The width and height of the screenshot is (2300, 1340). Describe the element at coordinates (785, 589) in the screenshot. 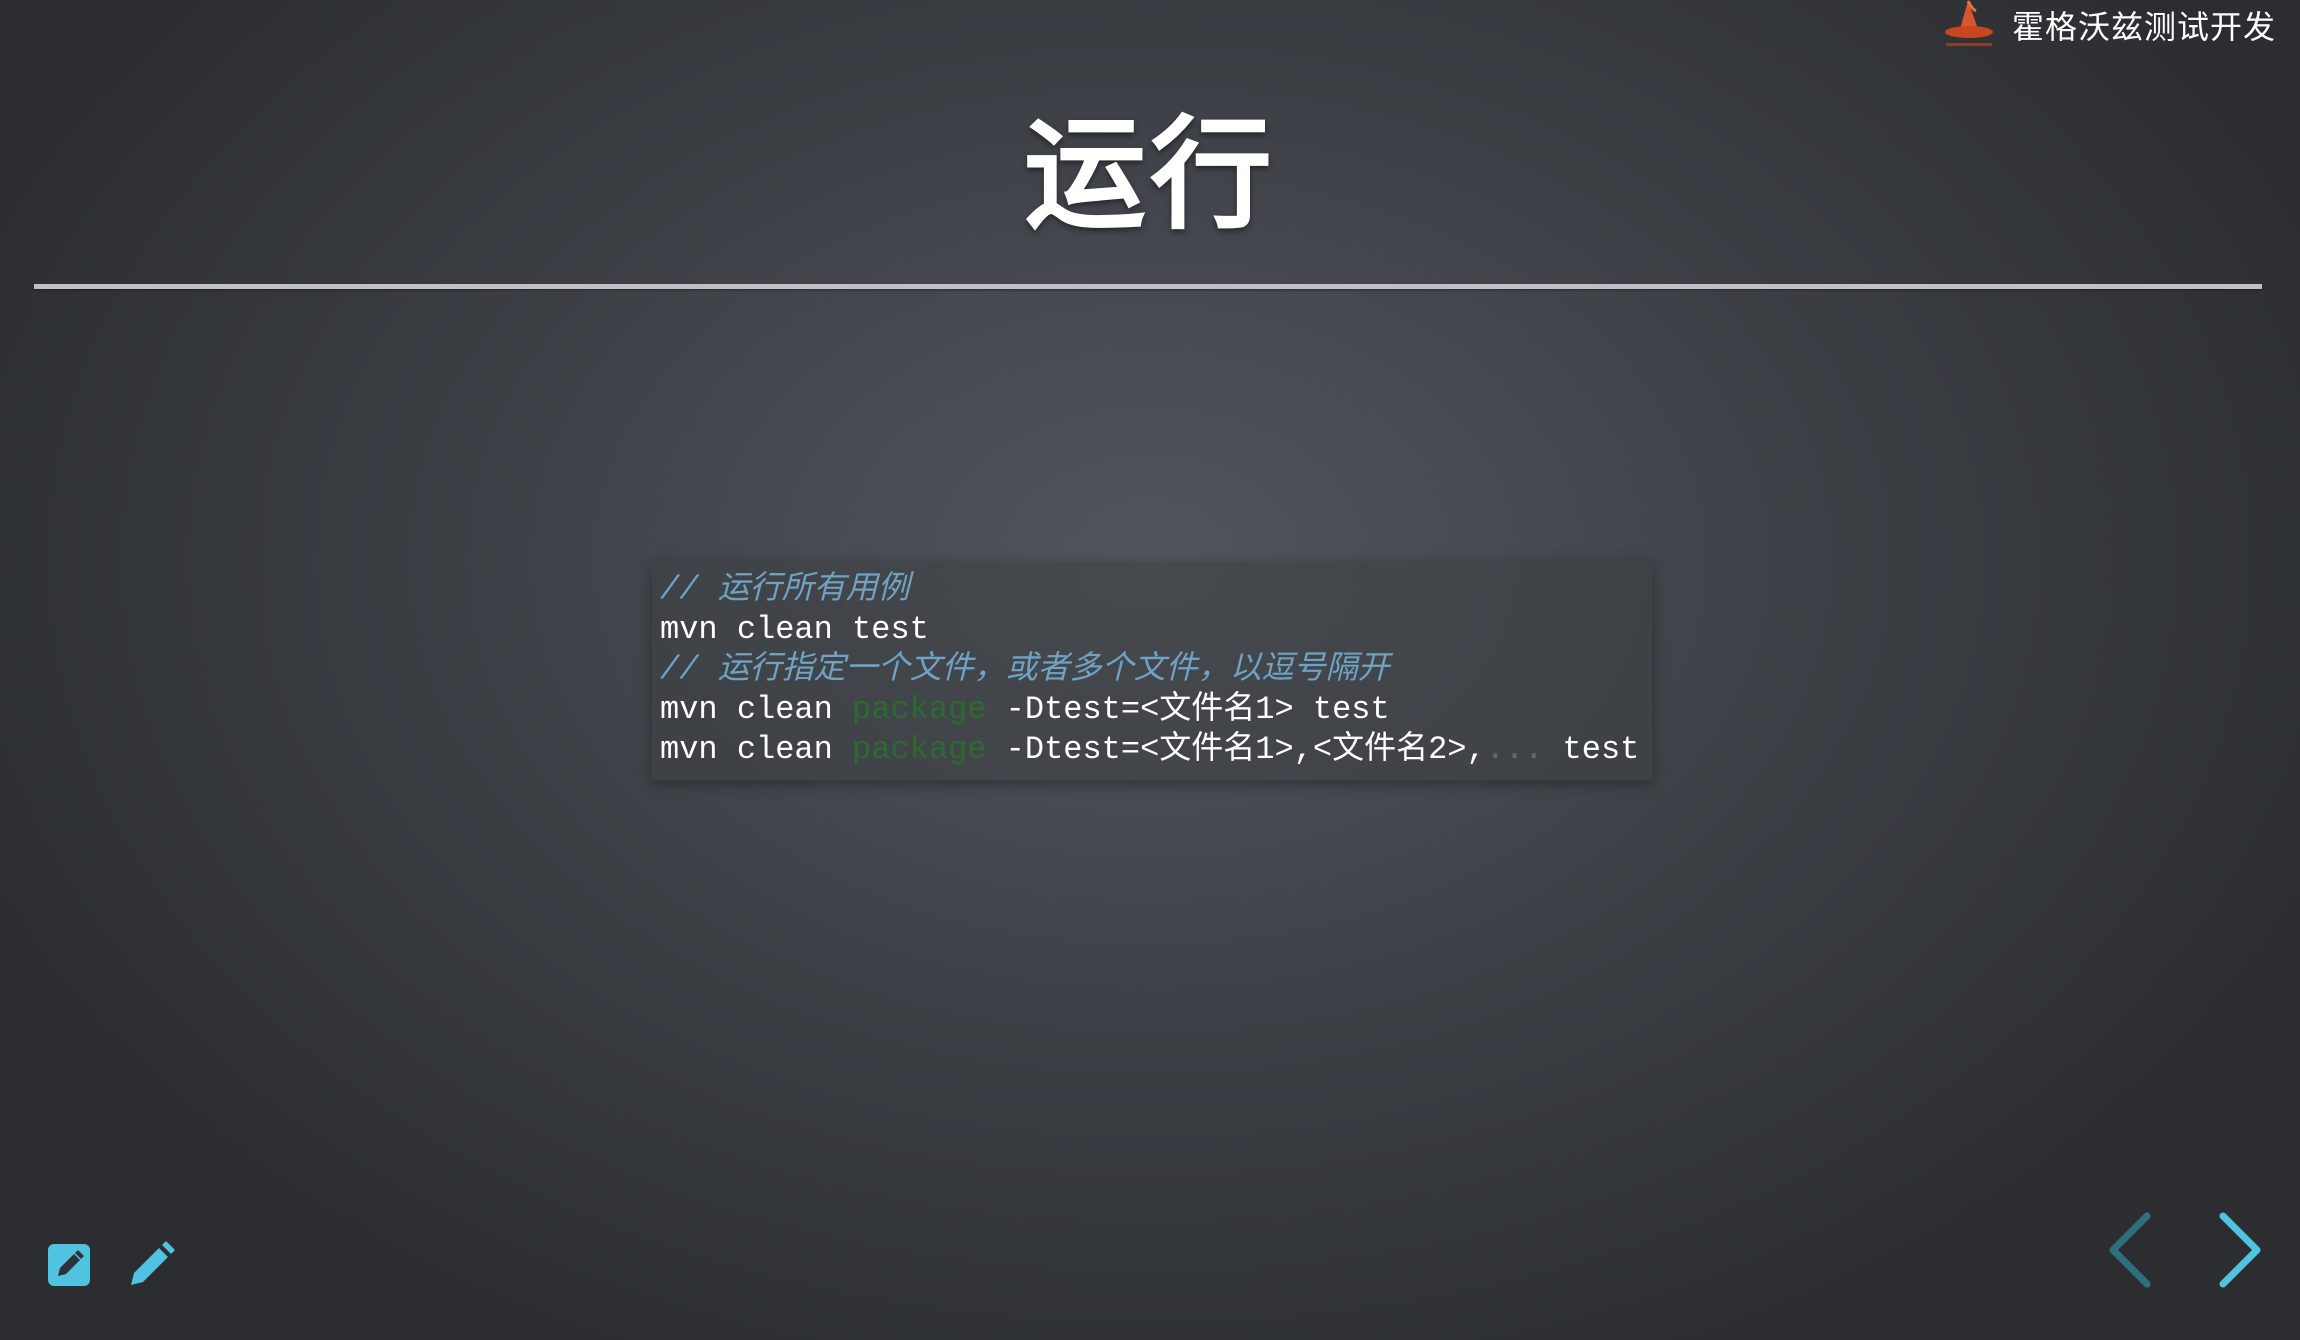

I see `code-comment: // 运行所有用例` at that location.